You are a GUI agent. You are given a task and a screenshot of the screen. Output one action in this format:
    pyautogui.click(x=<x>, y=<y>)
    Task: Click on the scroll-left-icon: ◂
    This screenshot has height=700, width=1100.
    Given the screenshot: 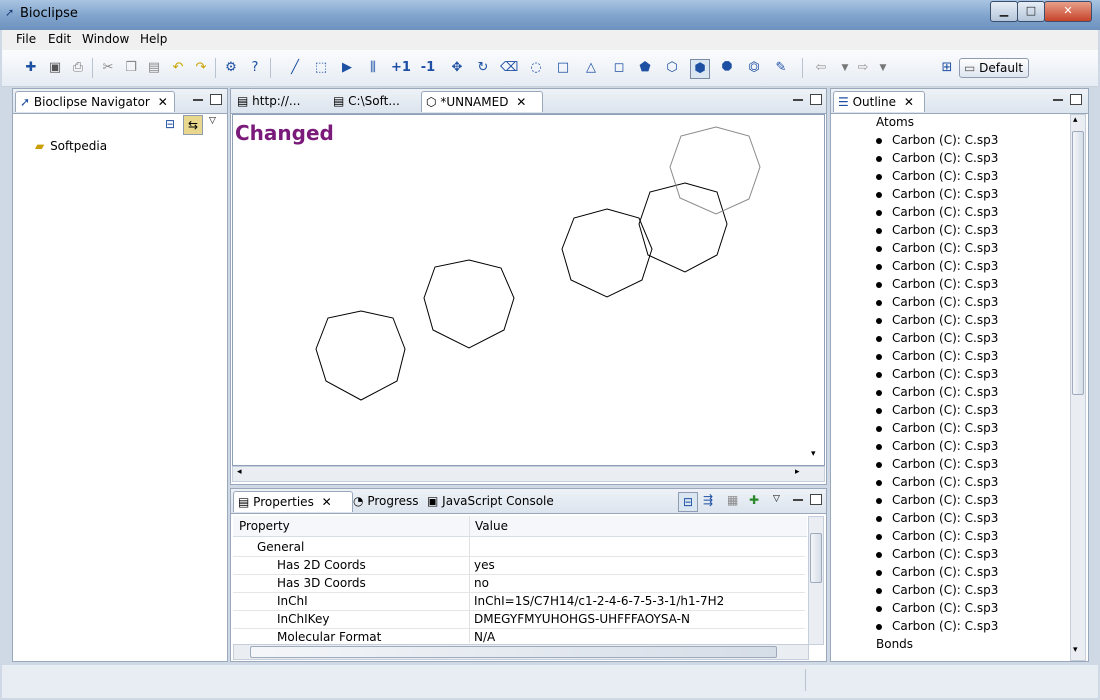 What is the action you would take?
    pyautogui.click(x=239, y=472)
    